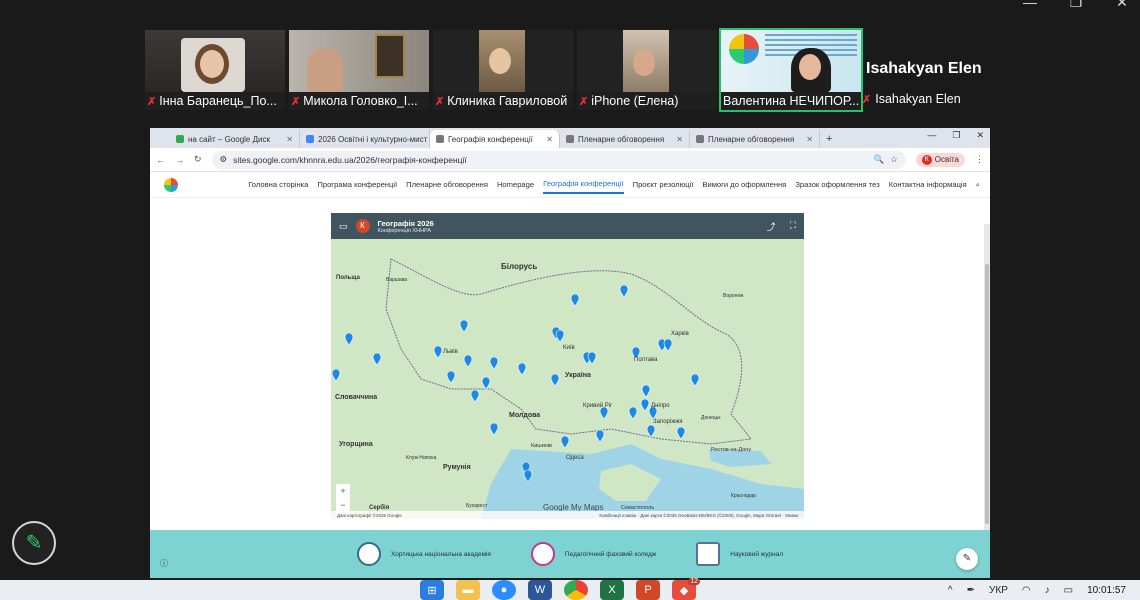  I want to click on map-label-dnipro: Дніпро, so click(660, 406).